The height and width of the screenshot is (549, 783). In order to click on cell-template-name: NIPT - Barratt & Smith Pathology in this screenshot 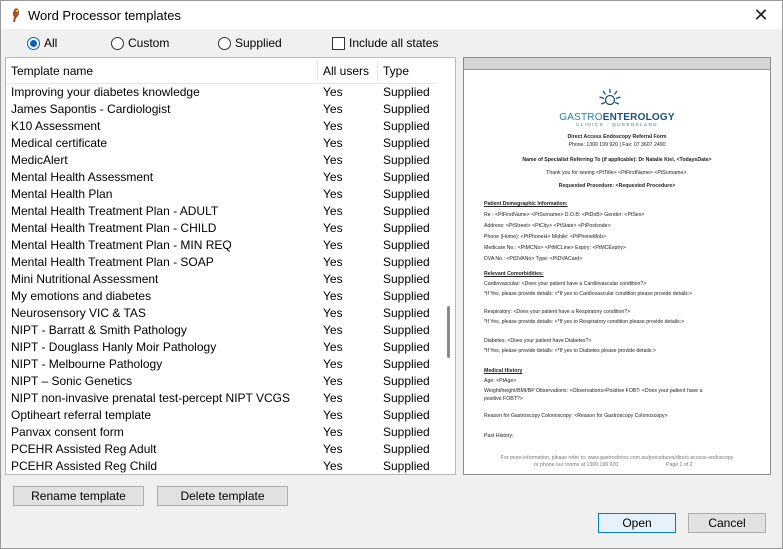, I will do `click(99, 330)`.